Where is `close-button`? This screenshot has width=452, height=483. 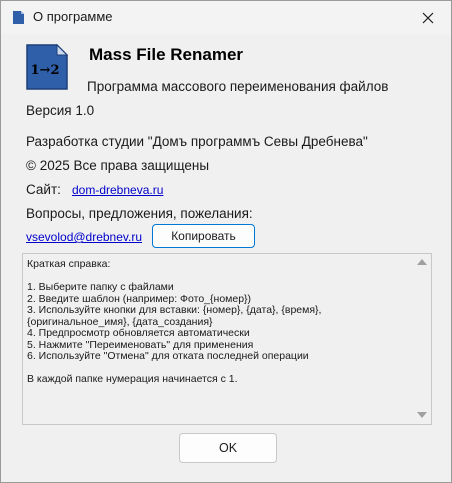 close-button is located at coordinates (428, 17).